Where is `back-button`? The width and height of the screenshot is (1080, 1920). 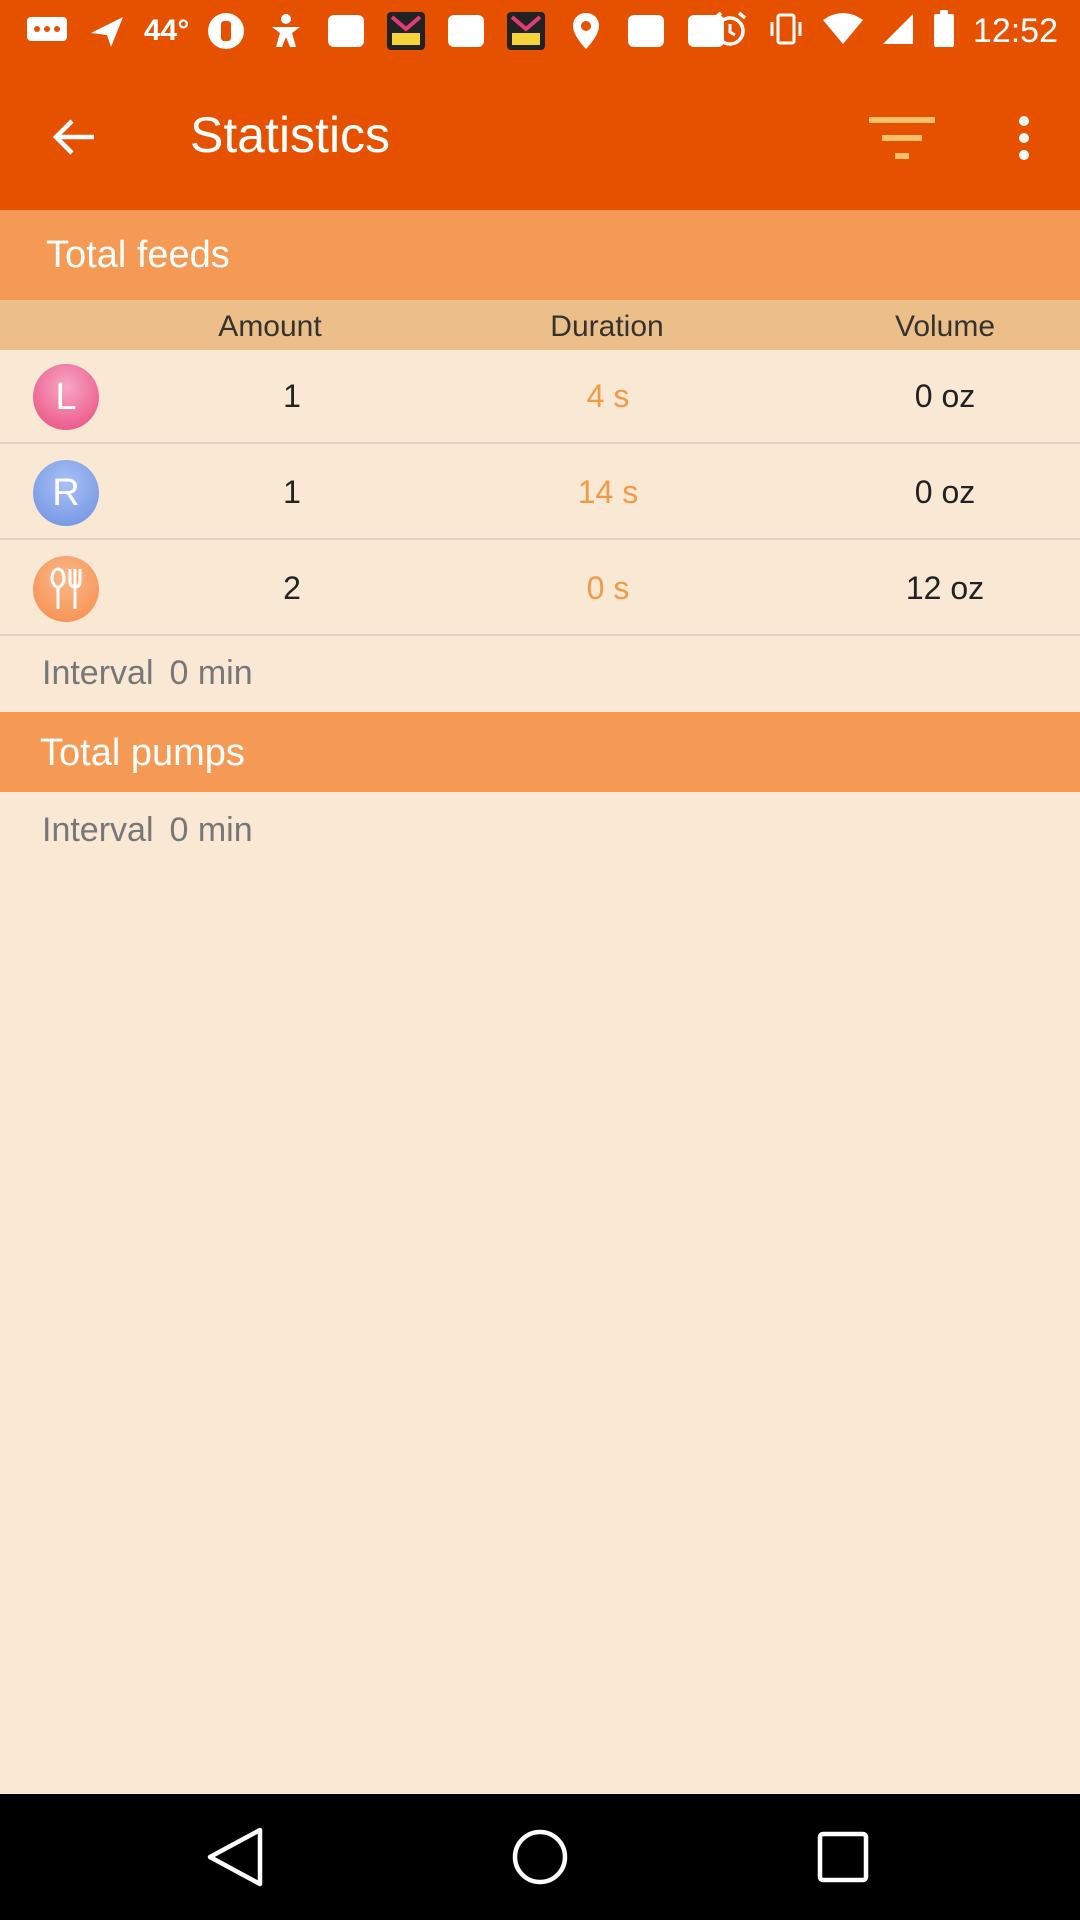 back-button is located at coordinates (74, 137).